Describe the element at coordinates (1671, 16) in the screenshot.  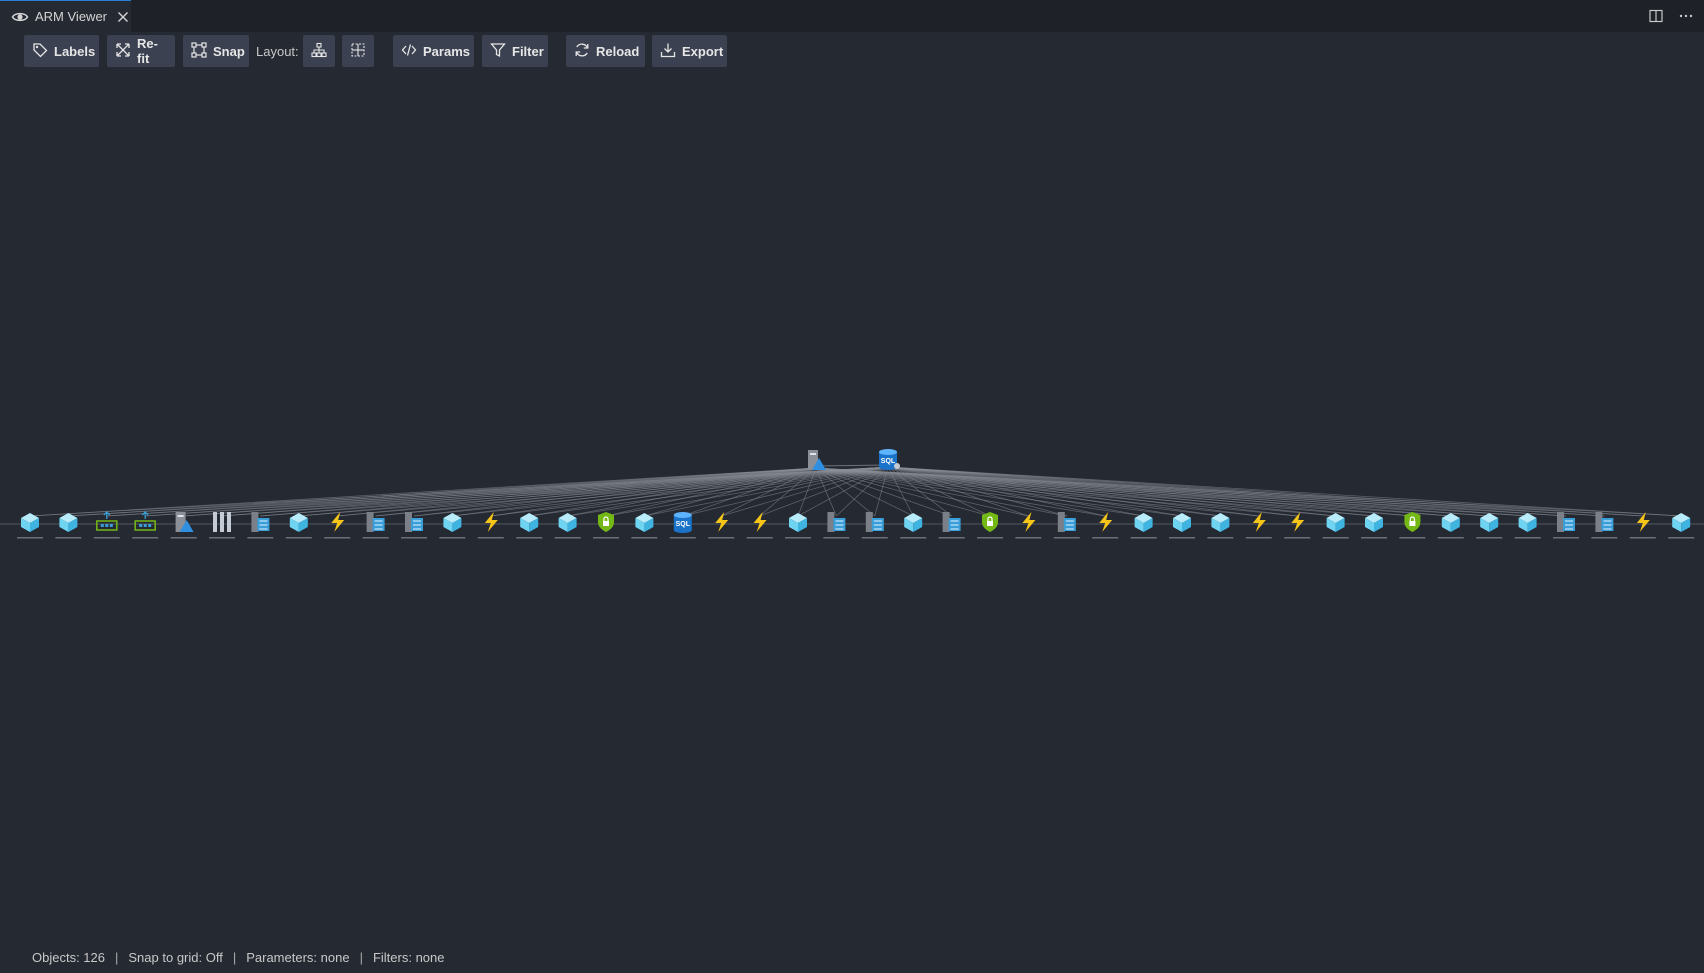
I see `editor-actions` at that location.